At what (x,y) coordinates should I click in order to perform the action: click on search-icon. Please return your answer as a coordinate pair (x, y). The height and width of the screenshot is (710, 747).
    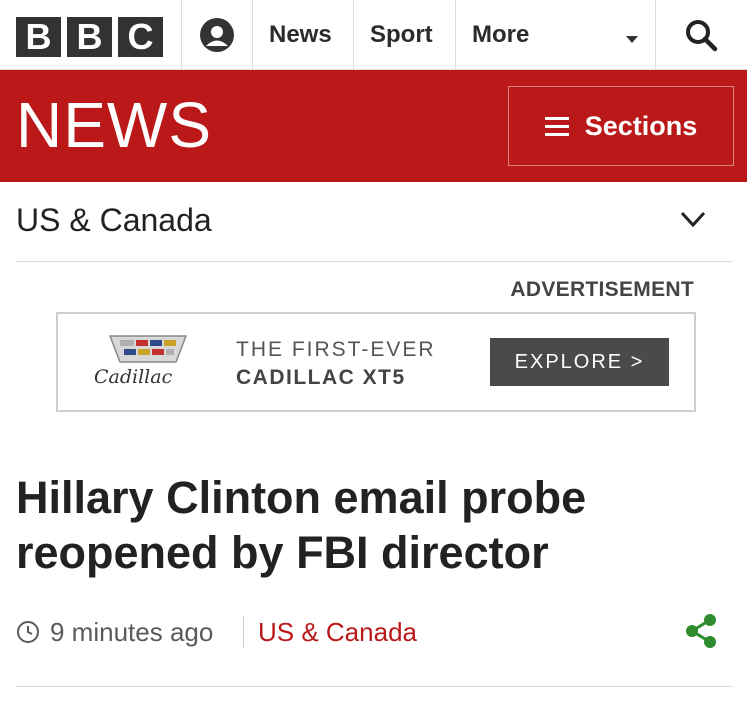
    Looking at the image, I should click on (702, 36).